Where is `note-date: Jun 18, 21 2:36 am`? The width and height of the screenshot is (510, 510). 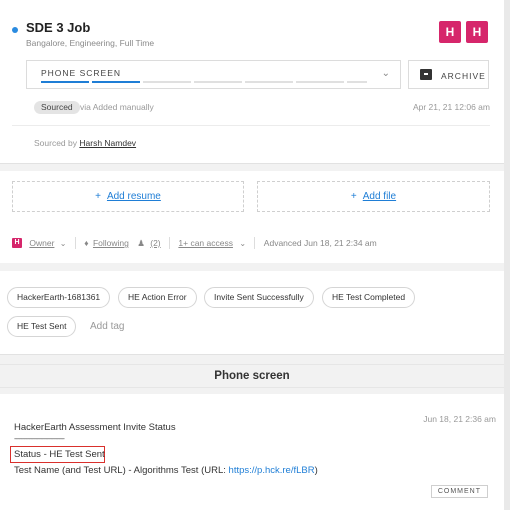
note-date: Jun 18, 21 2:36 am is located at coordinates (459, 419).